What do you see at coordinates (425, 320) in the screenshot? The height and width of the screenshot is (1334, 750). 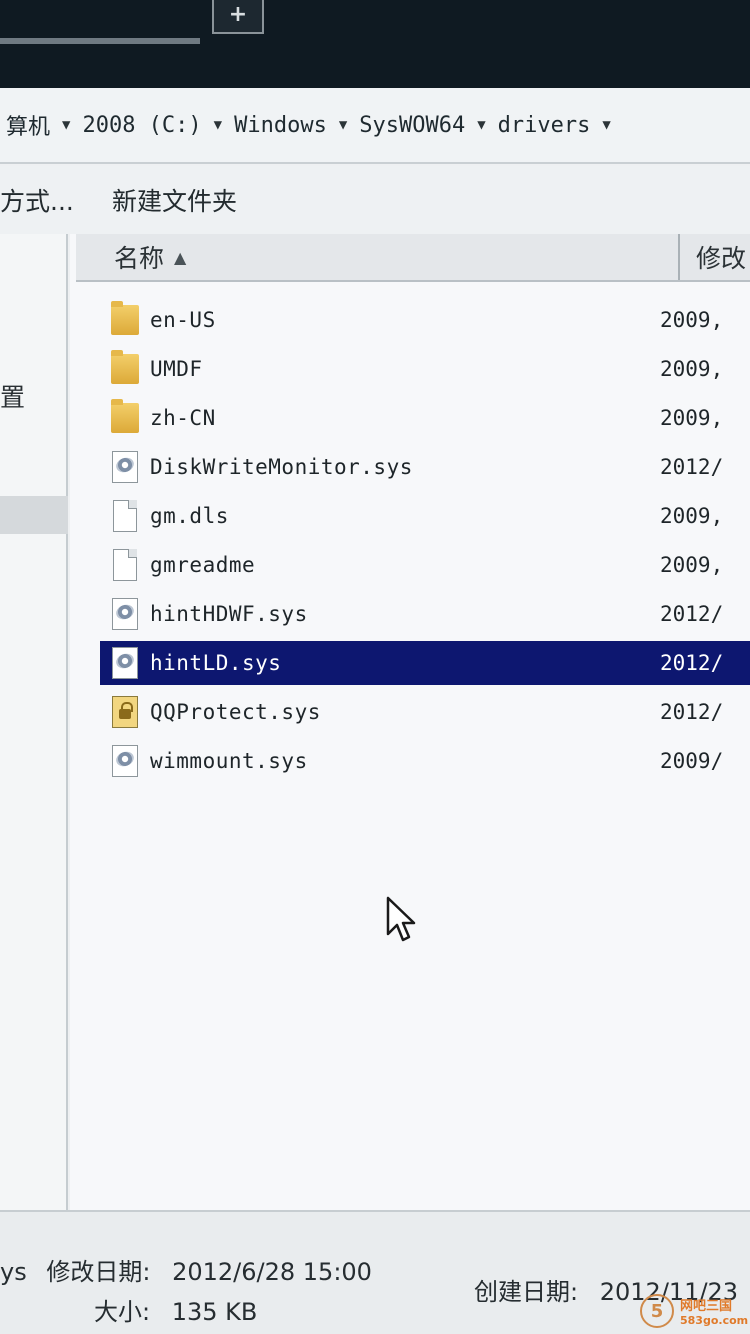 I see `file-row: en-US 2009,` at bounding box center [425, 320].